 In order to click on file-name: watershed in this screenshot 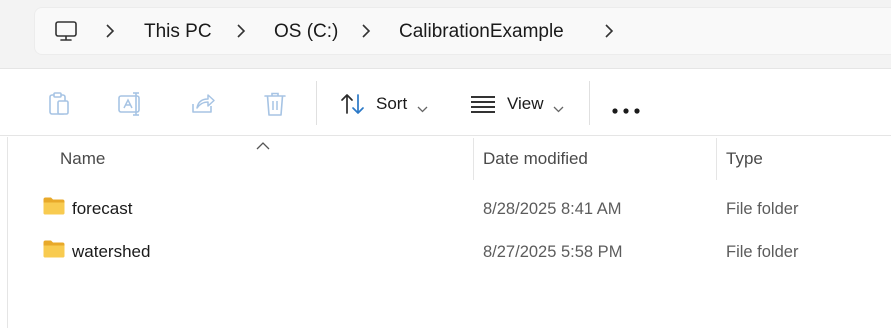, I will do `click(111, 252)`.